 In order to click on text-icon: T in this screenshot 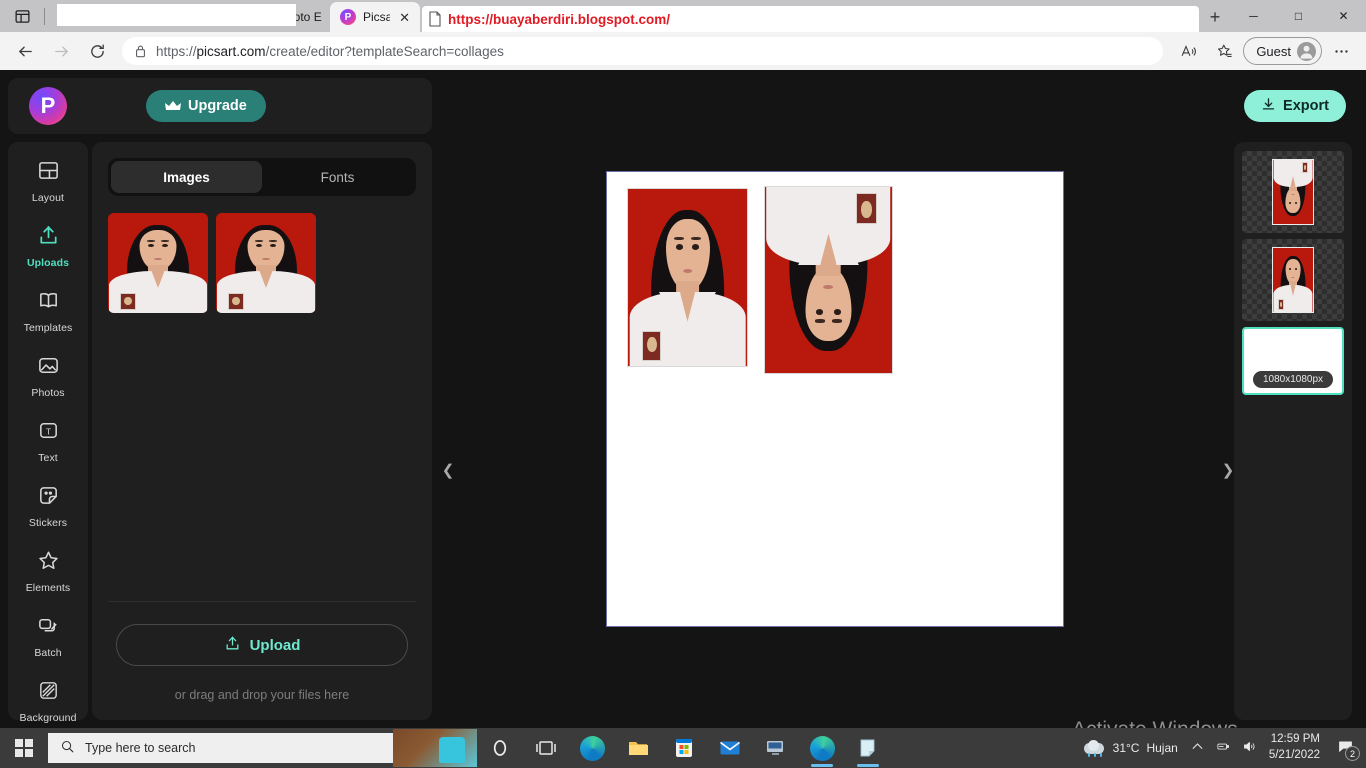, I will do `click(48, 433)`.